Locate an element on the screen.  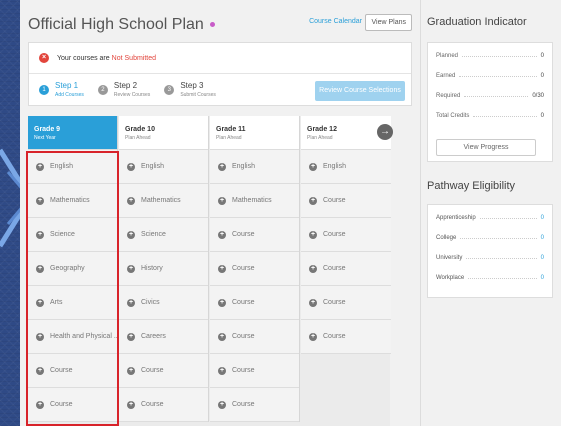
view-progress-button: View Progress is located at coordinates (486, 147).